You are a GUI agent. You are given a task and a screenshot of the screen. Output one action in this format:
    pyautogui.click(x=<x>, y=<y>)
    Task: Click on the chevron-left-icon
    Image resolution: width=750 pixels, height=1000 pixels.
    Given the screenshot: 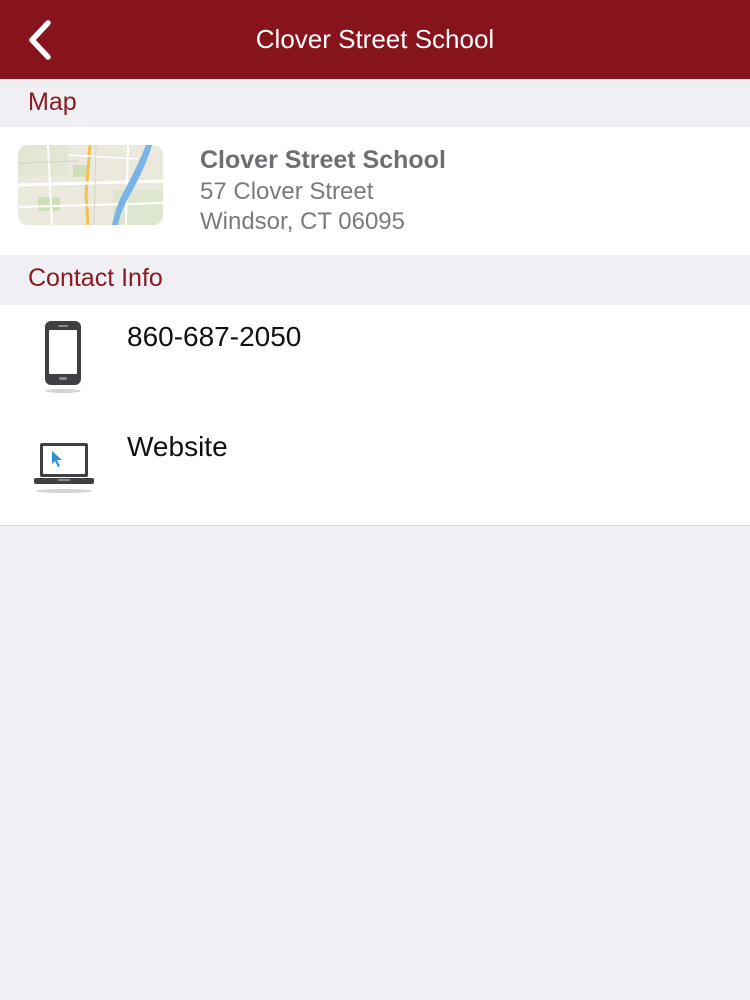 What is the action you would take?
    pyautogui.click(x=40, y=40)
    